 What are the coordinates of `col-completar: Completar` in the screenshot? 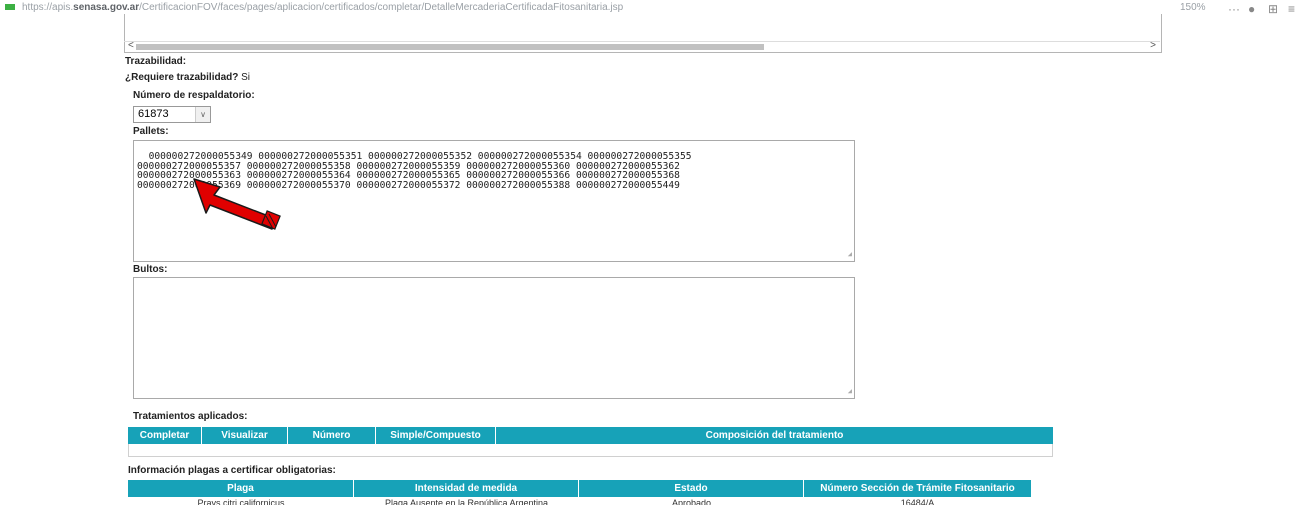 It's located at (165, 435).